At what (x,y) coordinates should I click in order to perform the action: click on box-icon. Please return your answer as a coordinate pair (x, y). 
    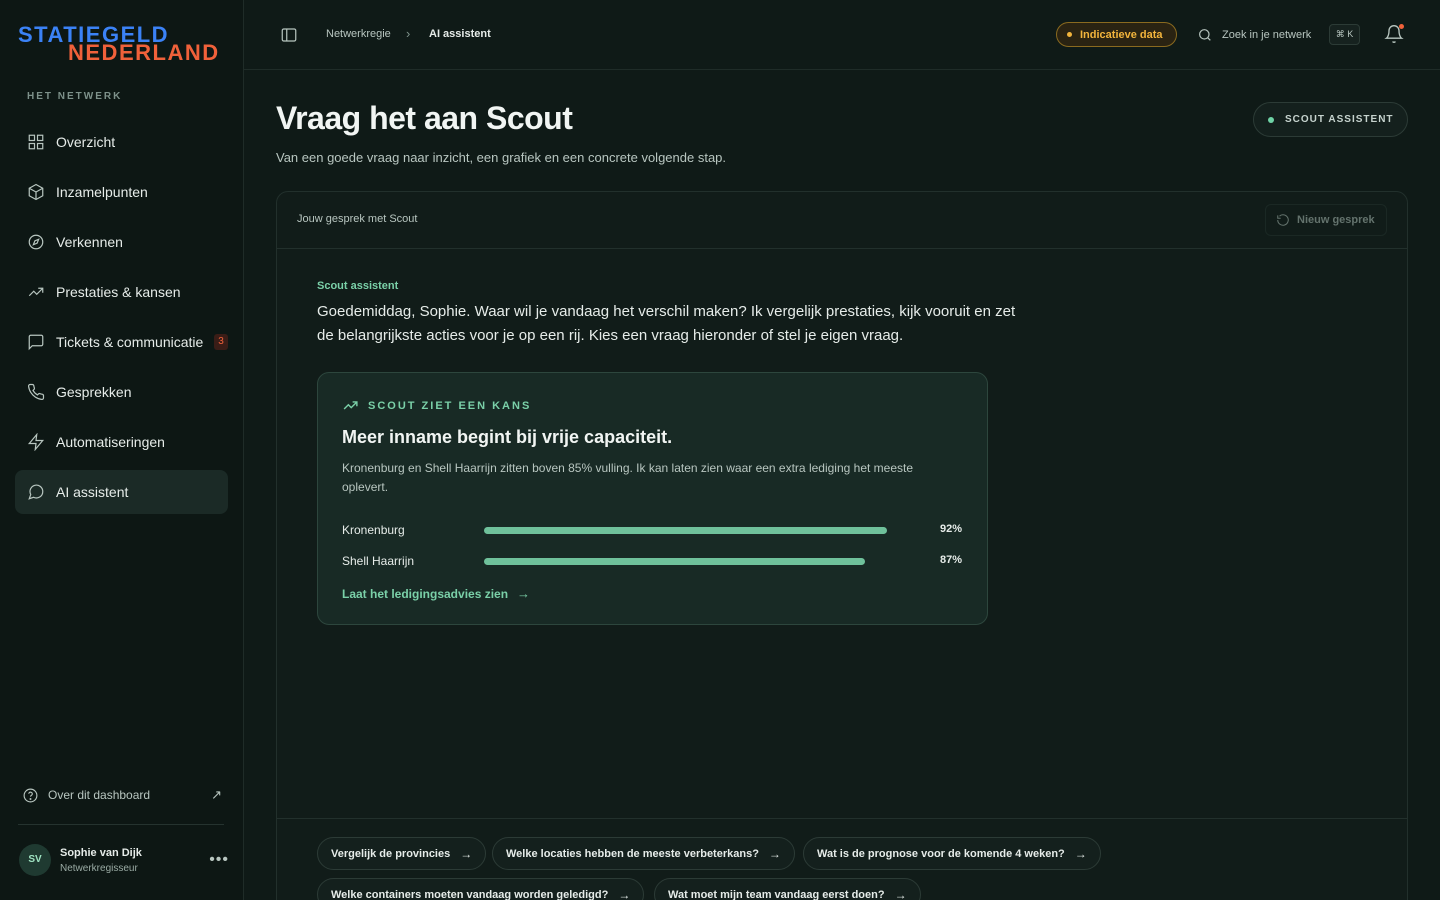
    Looking at the image, I should click on (36, 192).